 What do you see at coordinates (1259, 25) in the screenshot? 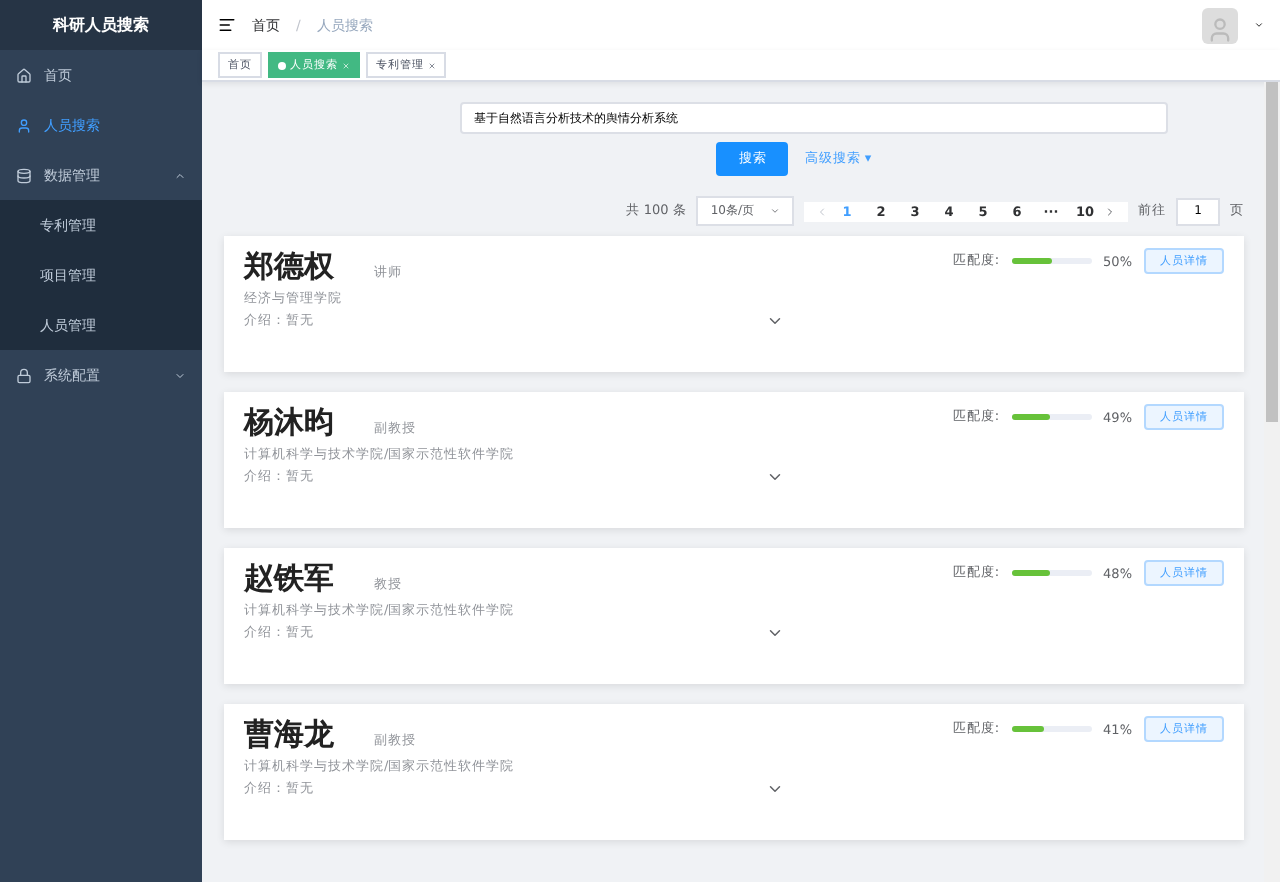
I see `caret-icon` at bounding box center [1259, 25].